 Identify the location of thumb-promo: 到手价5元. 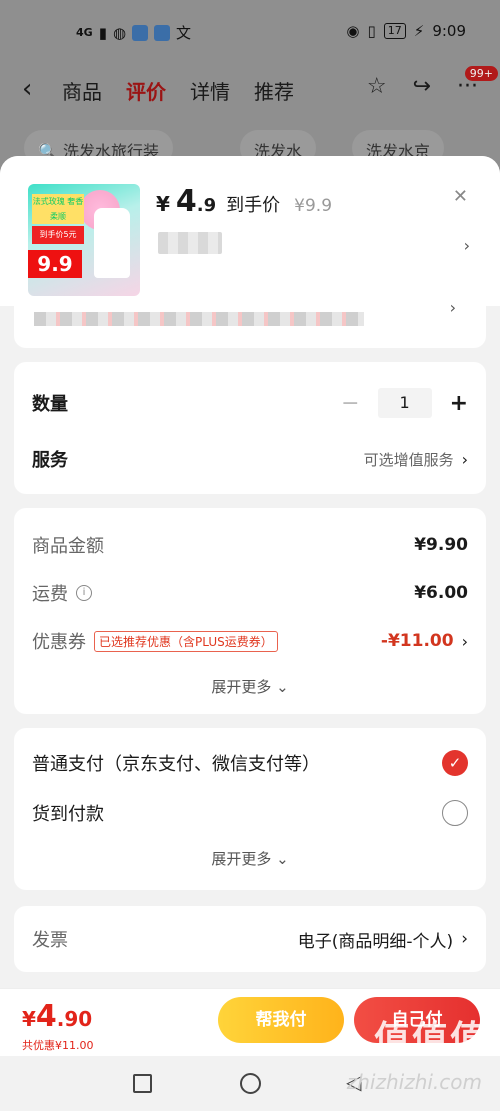
(58, 235).